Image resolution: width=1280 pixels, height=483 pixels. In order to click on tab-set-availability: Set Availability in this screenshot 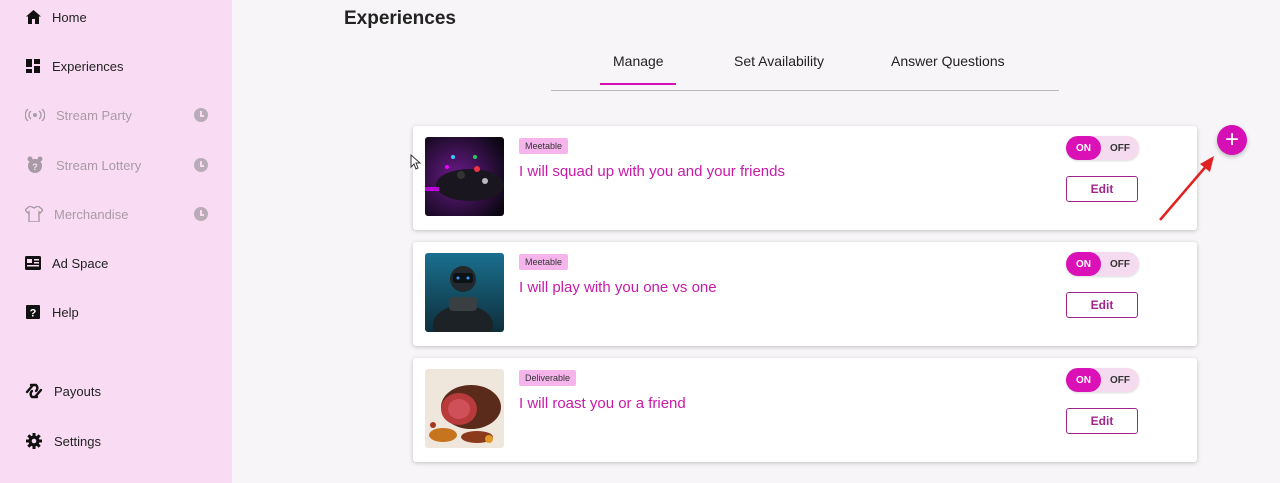, I will do `click(779, 61)`.